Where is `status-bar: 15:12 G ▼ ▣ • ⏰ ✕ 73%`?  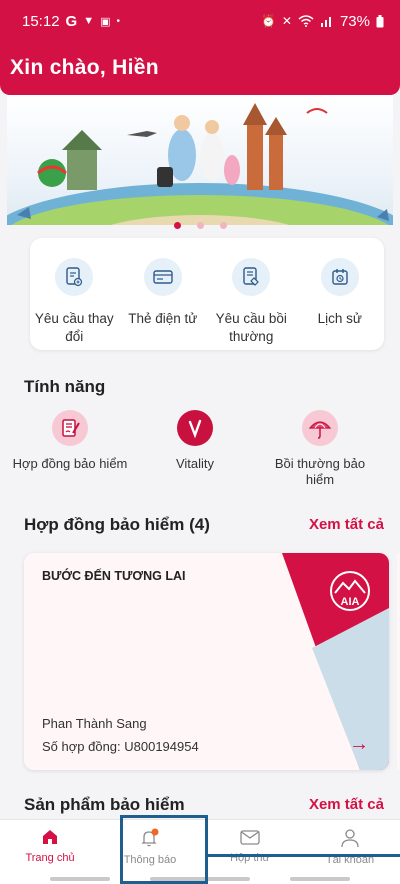
status-bar: 15:12 G ▼ ▣ • ⏰ ✕ 73% is located at coordinates (203, 21).